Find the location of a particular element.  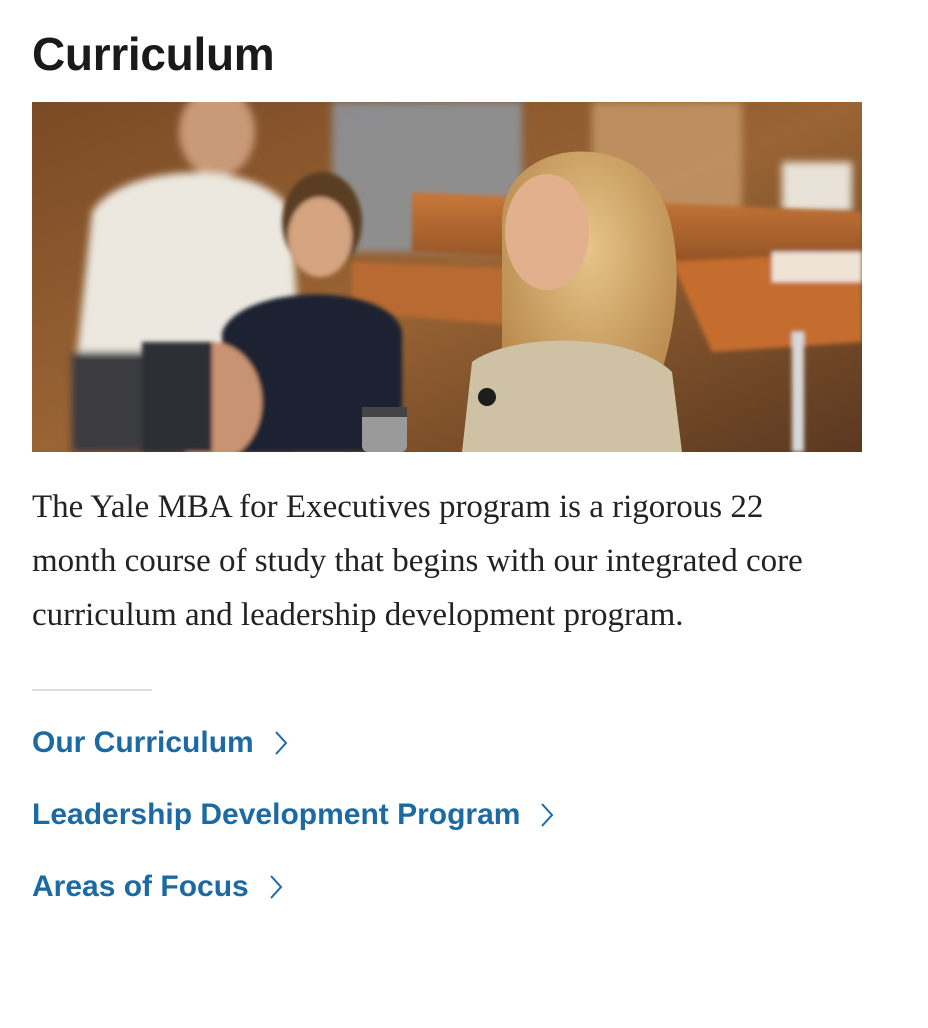

list-item: Leadership Development Program is located at coordinates (293, 826).